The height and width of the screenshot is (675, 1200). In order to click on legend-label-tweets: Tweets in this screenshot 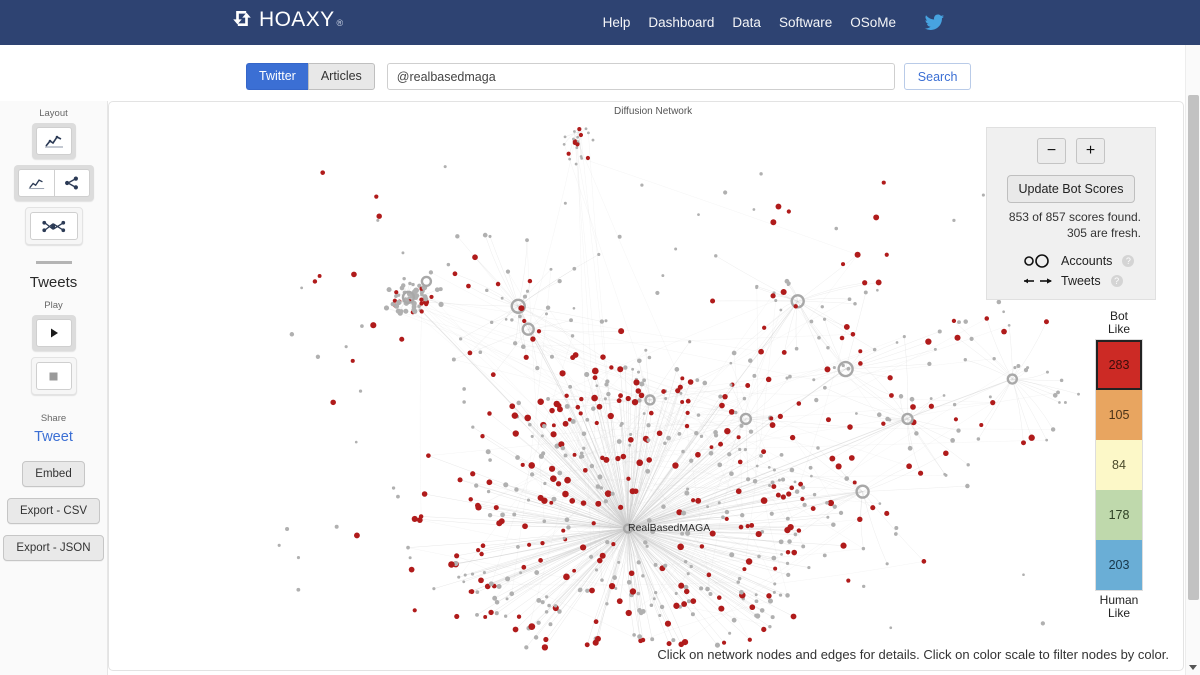, I will do `click(1081, 281)`.